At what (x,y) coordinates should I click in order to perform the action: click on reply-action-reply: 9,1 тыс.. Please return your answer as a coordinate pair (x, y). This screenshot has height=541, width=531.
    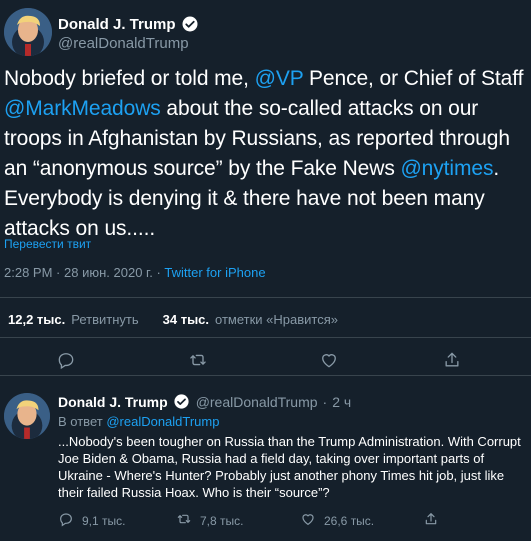
    Looking at the image, I should click on (91, 520).